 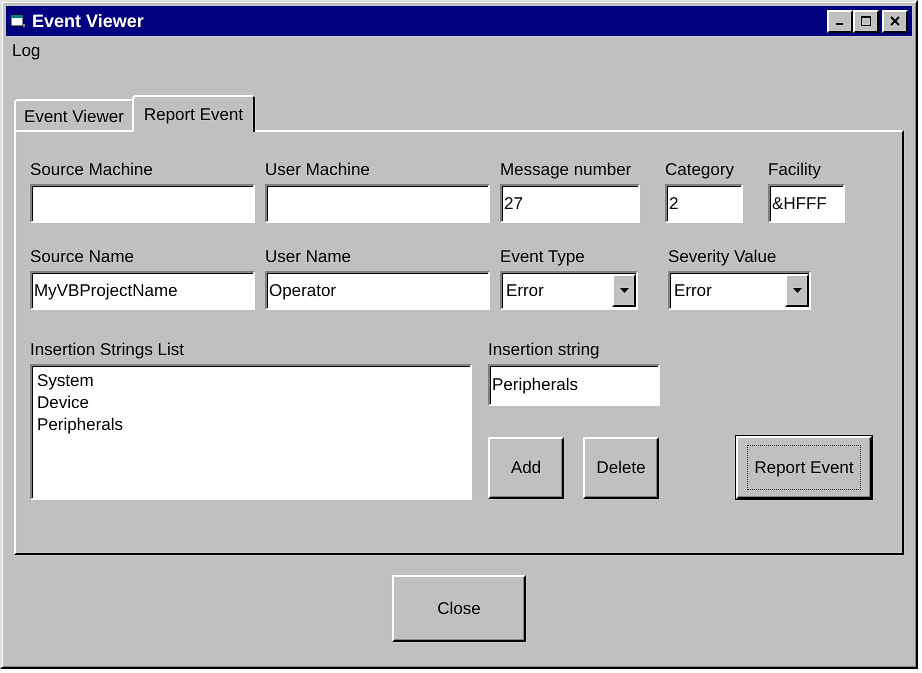 What do you see at coordinates (526, 468) in the screenshot?
I see `push-button: Add` at bounding box center [526, 468].